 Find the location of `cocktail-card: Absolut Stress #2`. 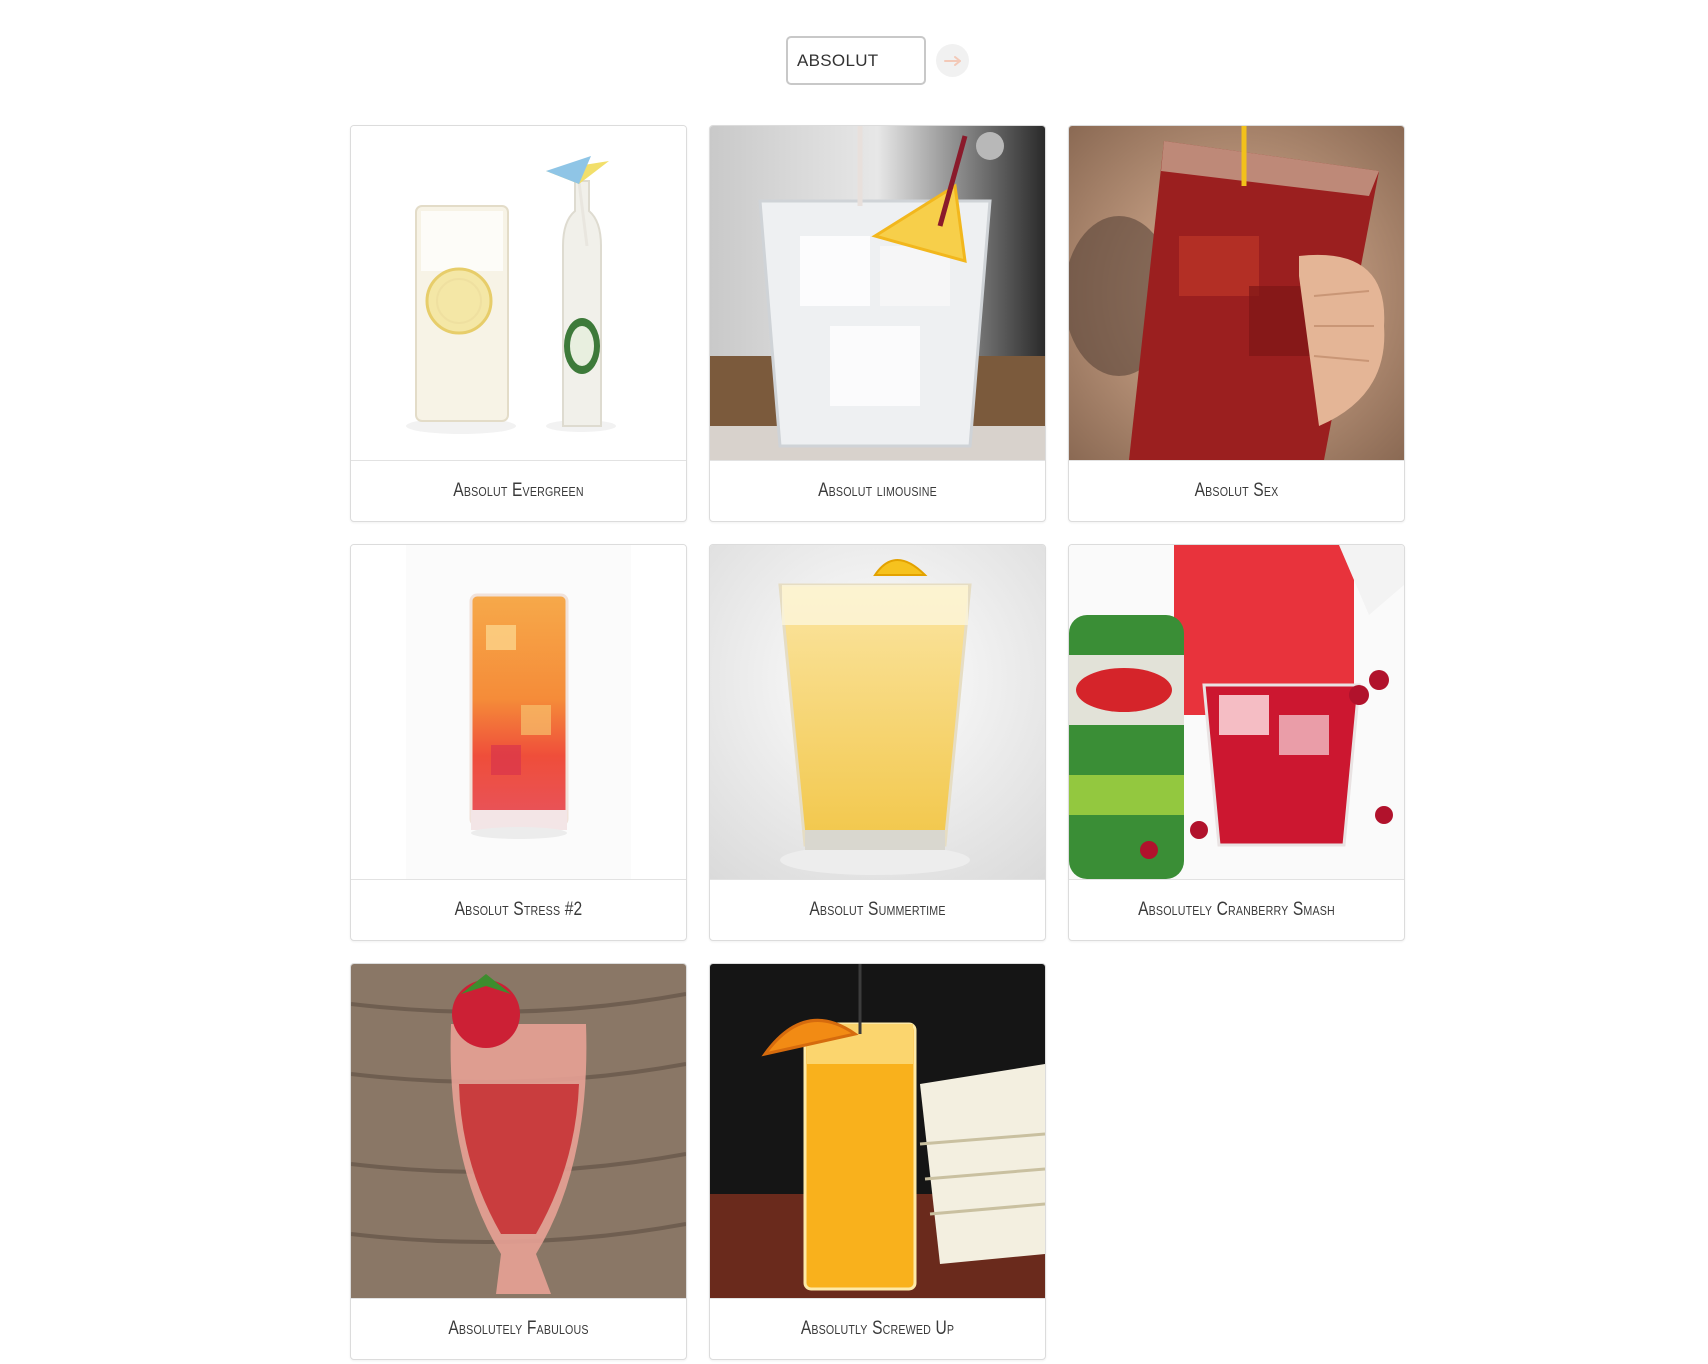

cocktail-card: Absolut Stress #2 is located at coordinates (518, 742).